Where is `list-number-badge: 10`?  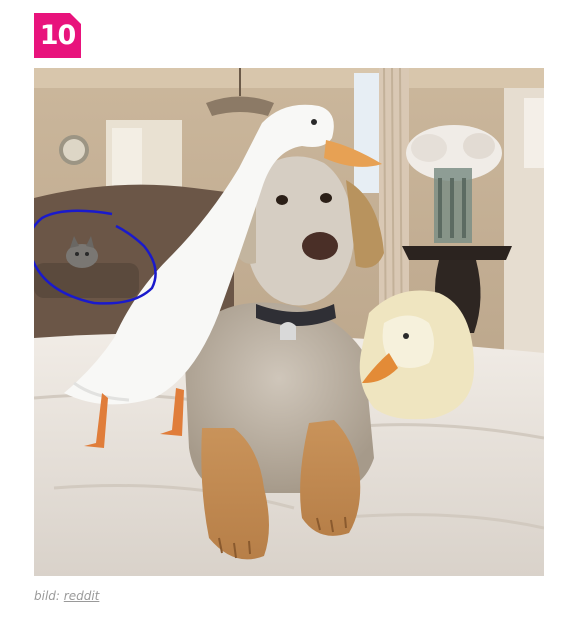
list-number-badge: 10 is located at coordinates (57, 35).